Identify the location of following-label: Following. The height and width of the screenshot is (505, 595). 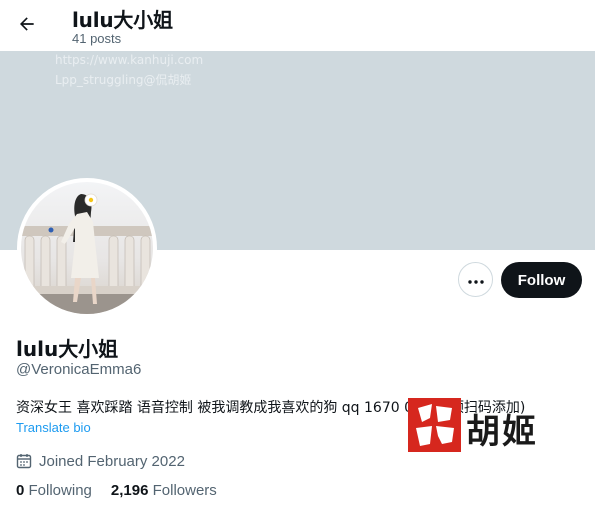
(60, 490).